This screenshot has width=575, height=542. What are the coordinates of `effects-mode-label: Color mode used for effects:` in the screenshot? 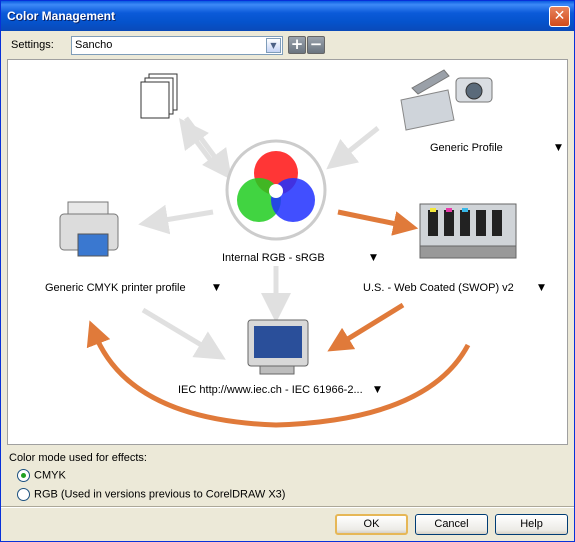 It's located at (78, 458).